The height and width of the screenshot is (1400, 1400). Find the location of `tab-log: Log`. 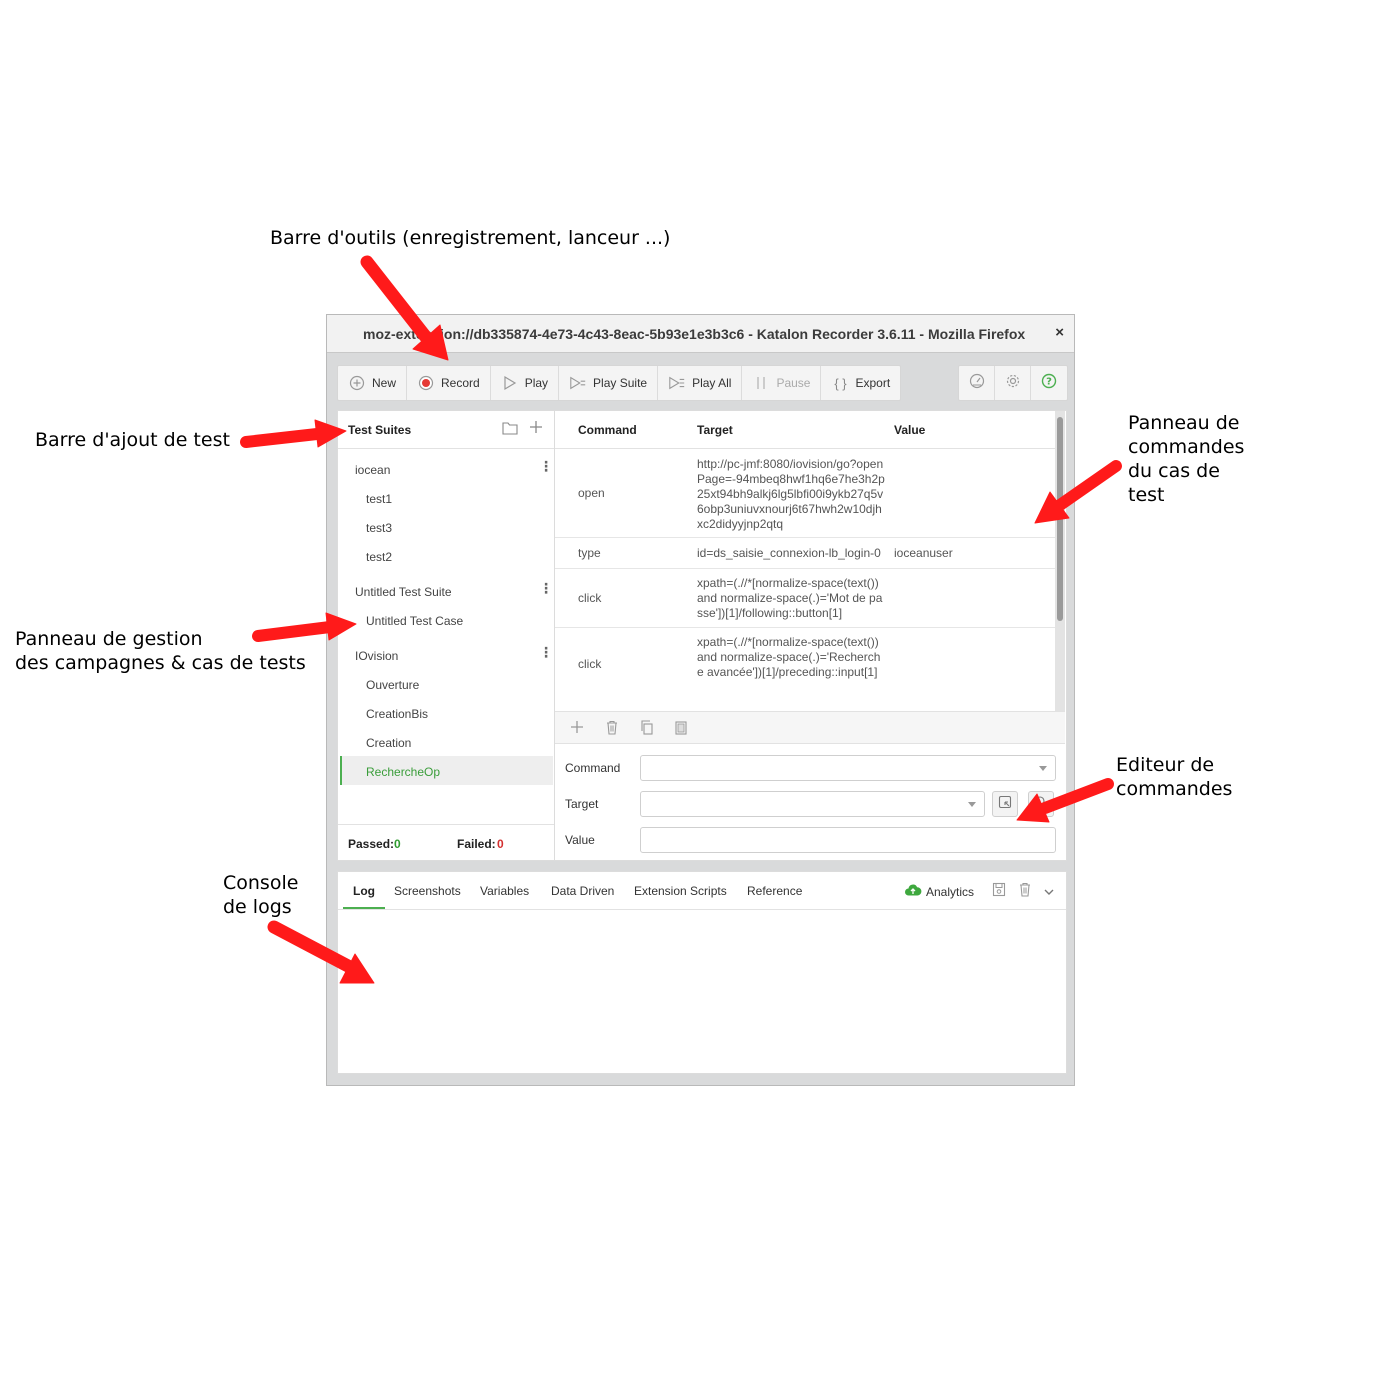

tab-log: Log is located at coordinates (364, 891).